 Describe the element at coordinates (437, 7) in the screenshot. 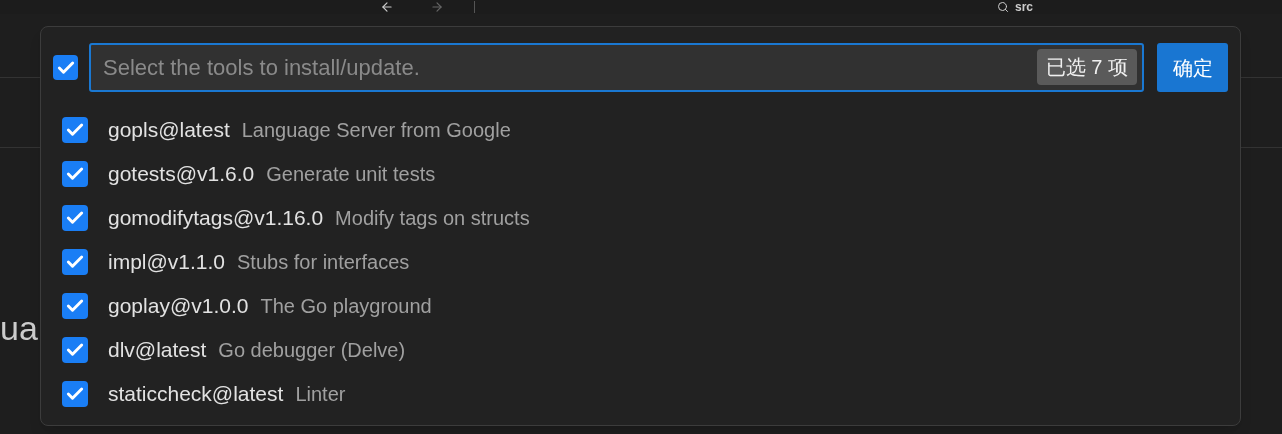

I see `forward-icon` at that location.